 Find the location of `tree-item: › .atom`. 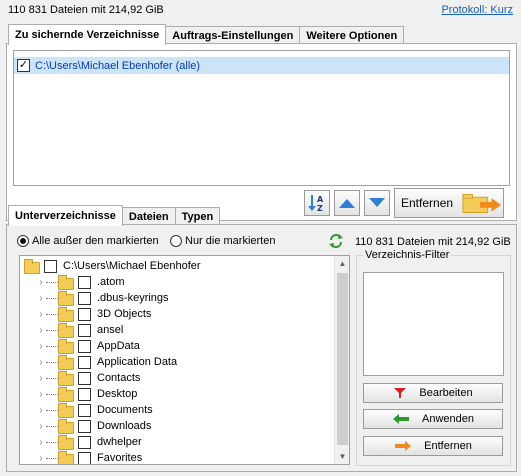

tree-item: › .atom is located at coordinates (80, 282).